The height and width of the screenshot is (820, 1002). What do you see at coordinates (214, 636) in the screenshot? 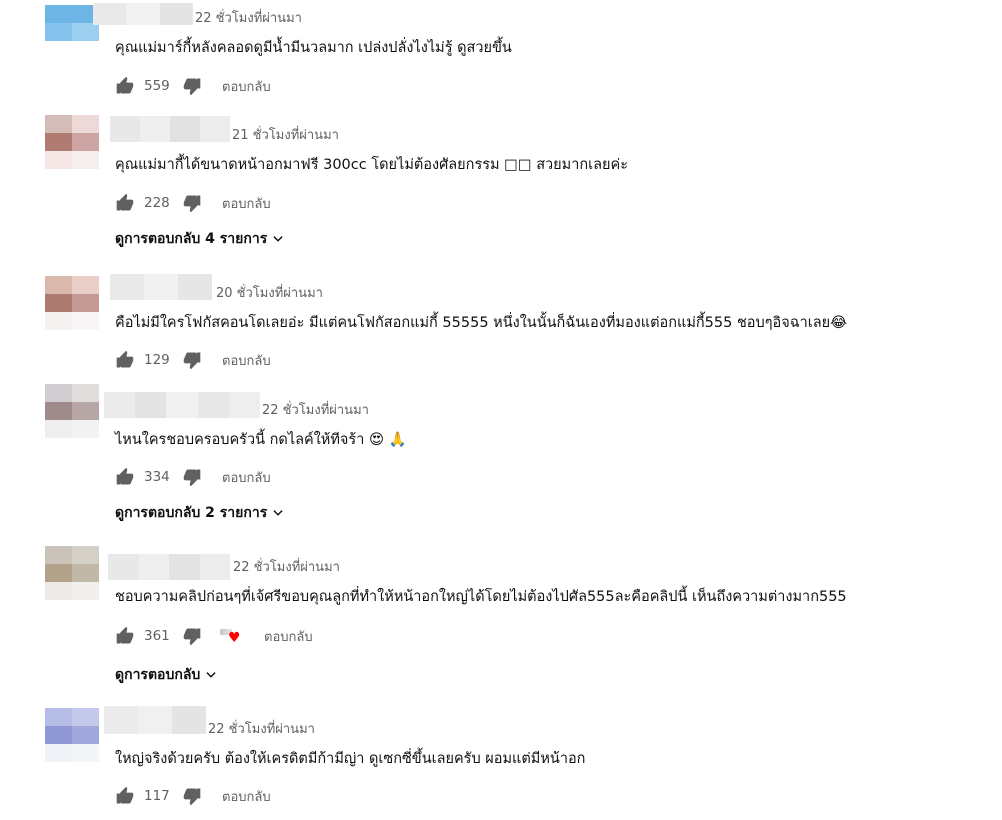
I see `comment-actions: 361 ♥ ตอบกลับ` at bounding box center [214, 636].